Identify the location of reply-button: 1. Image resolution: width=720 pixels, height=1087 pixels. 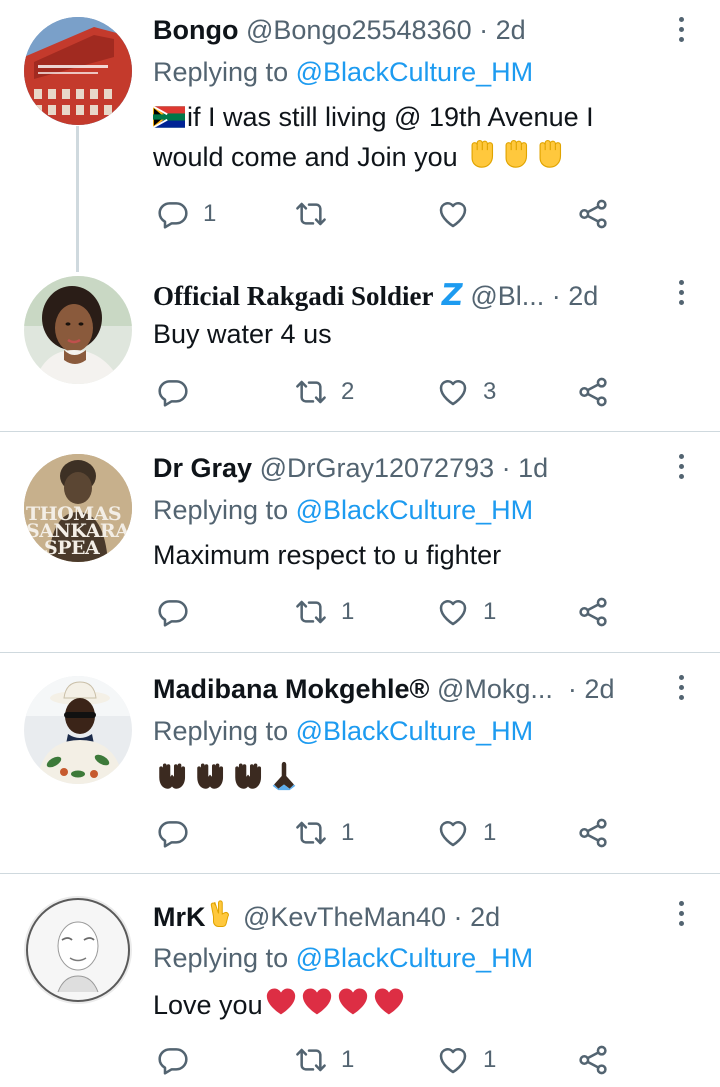
(186, 214).